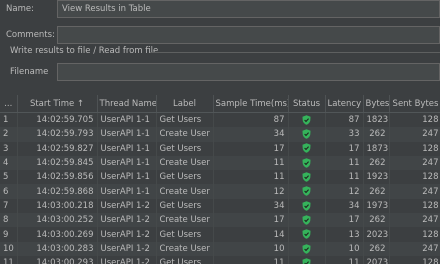  Describe the element at coordinates (248, 9) in the screenshot. I see `name-field: View Results in Table` at that location.